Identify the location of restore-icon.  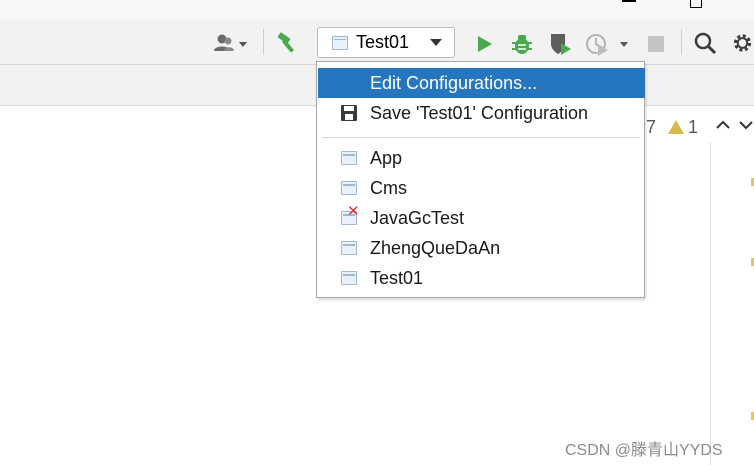
(696, 4).